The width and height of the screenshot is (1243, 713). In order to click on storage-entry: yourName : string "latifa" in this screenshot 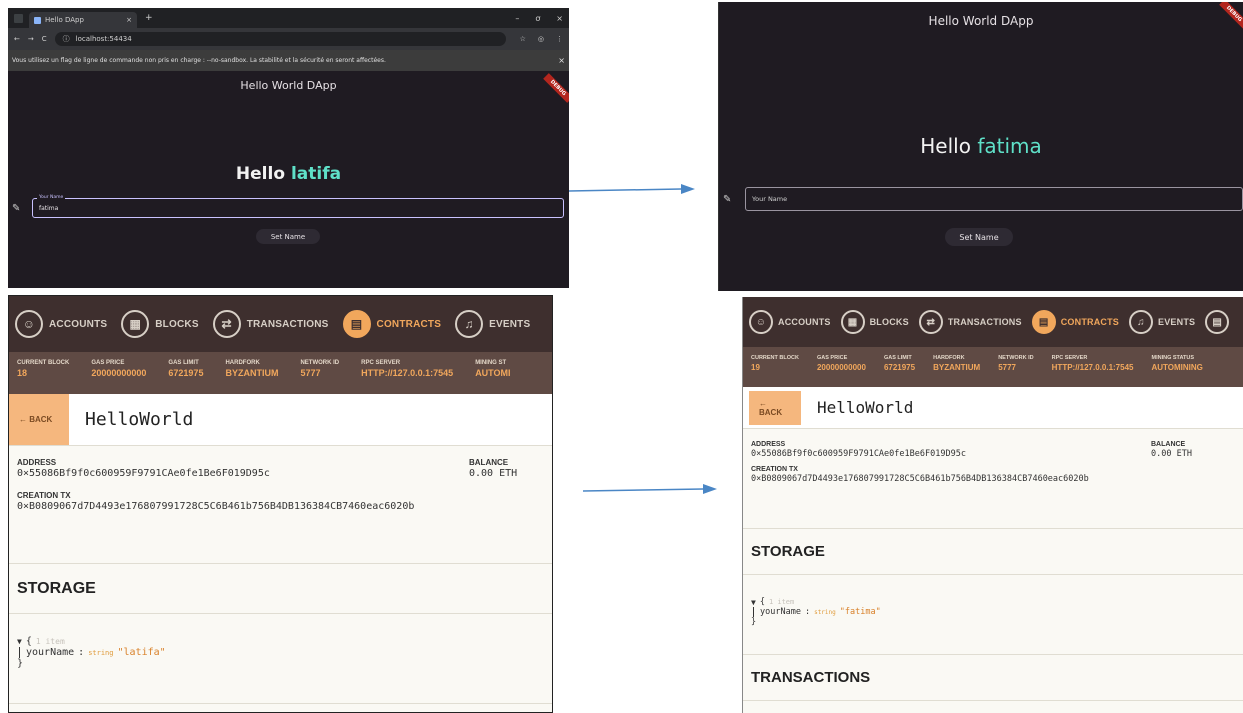, I will do `click(285, 652)`.